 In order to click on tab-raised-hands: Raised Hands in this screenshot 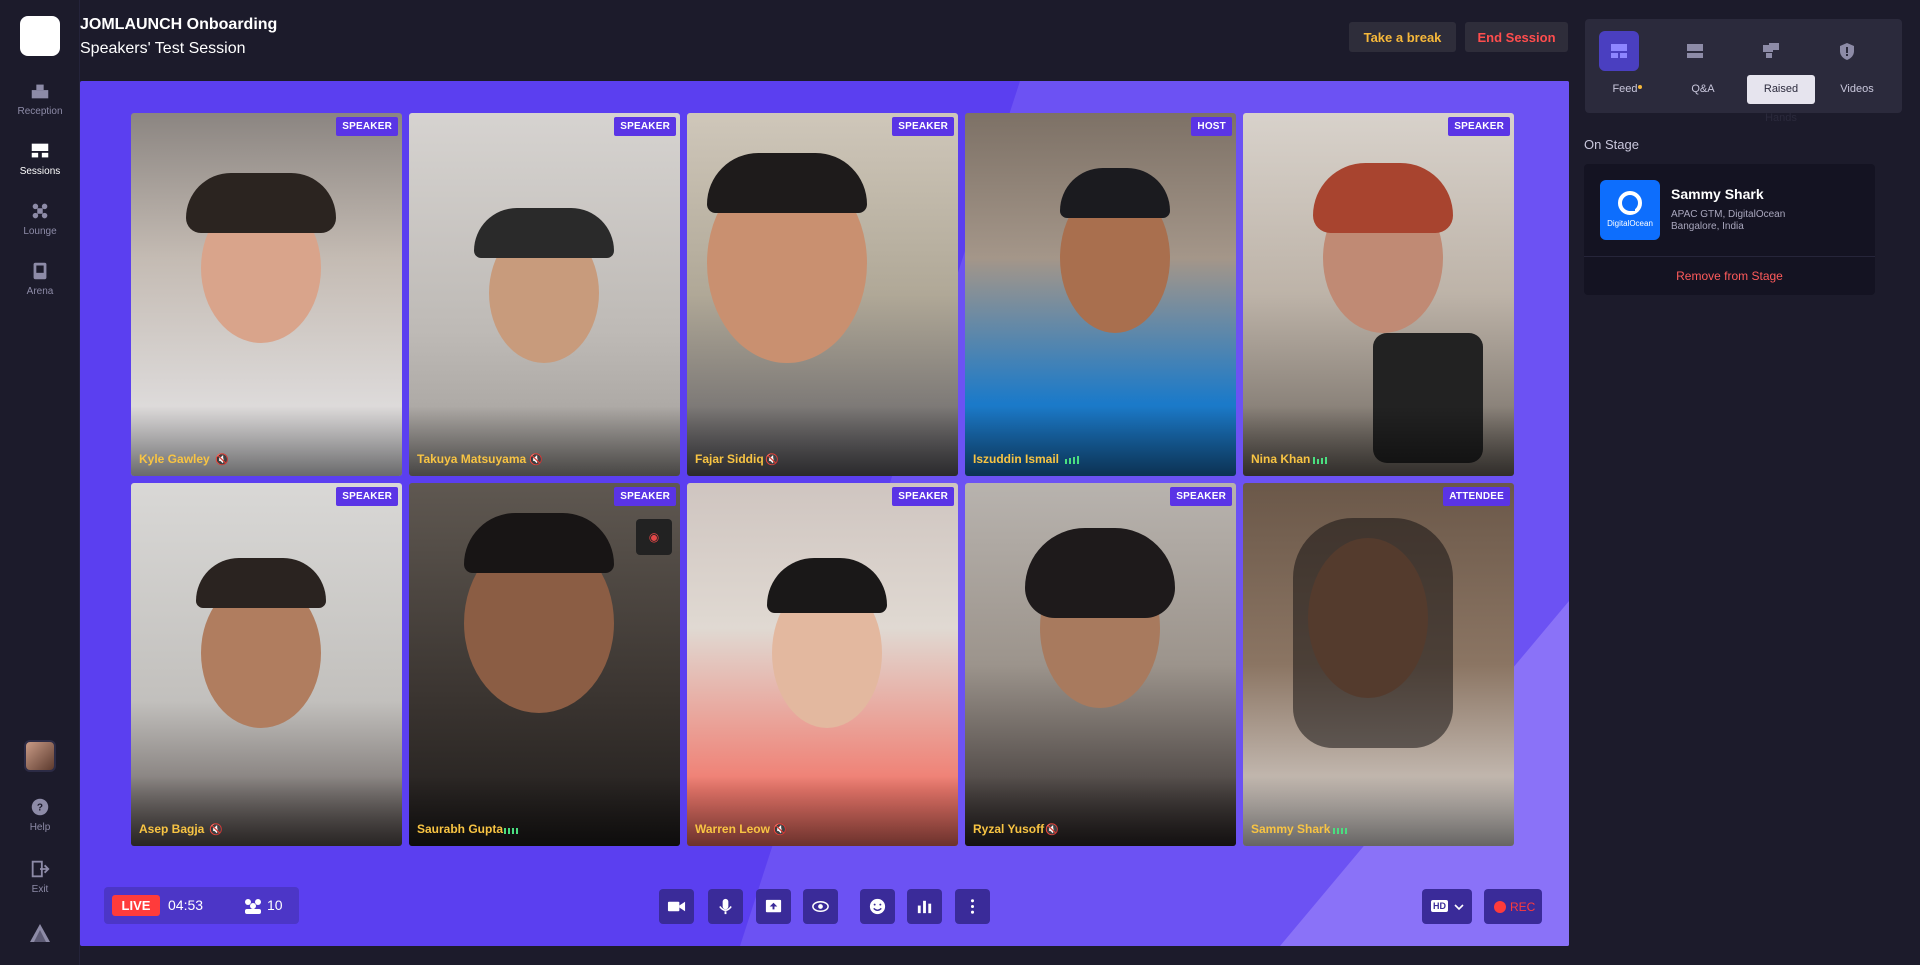, I will do `click(1781, 99)`.